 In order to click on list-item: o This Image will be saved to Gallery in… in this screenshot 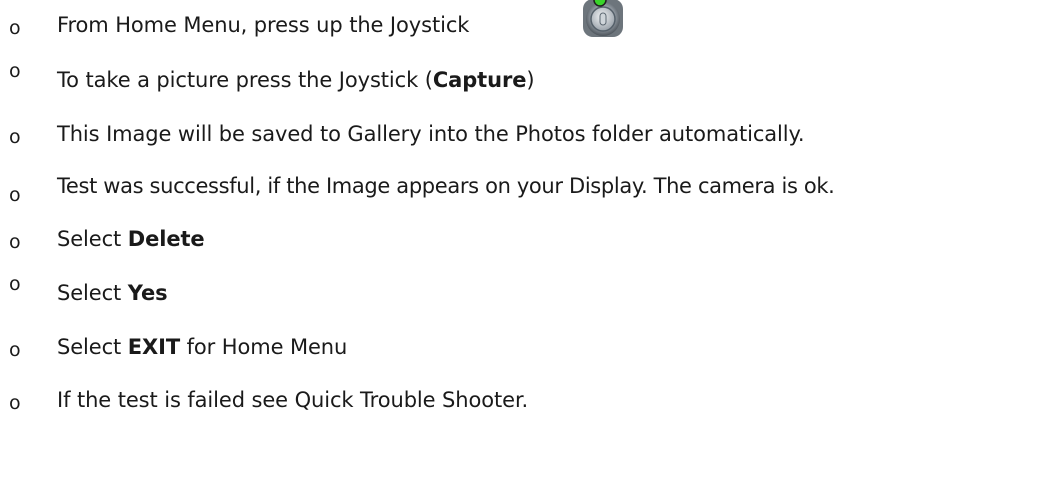, I will do `click(532, 134)`.